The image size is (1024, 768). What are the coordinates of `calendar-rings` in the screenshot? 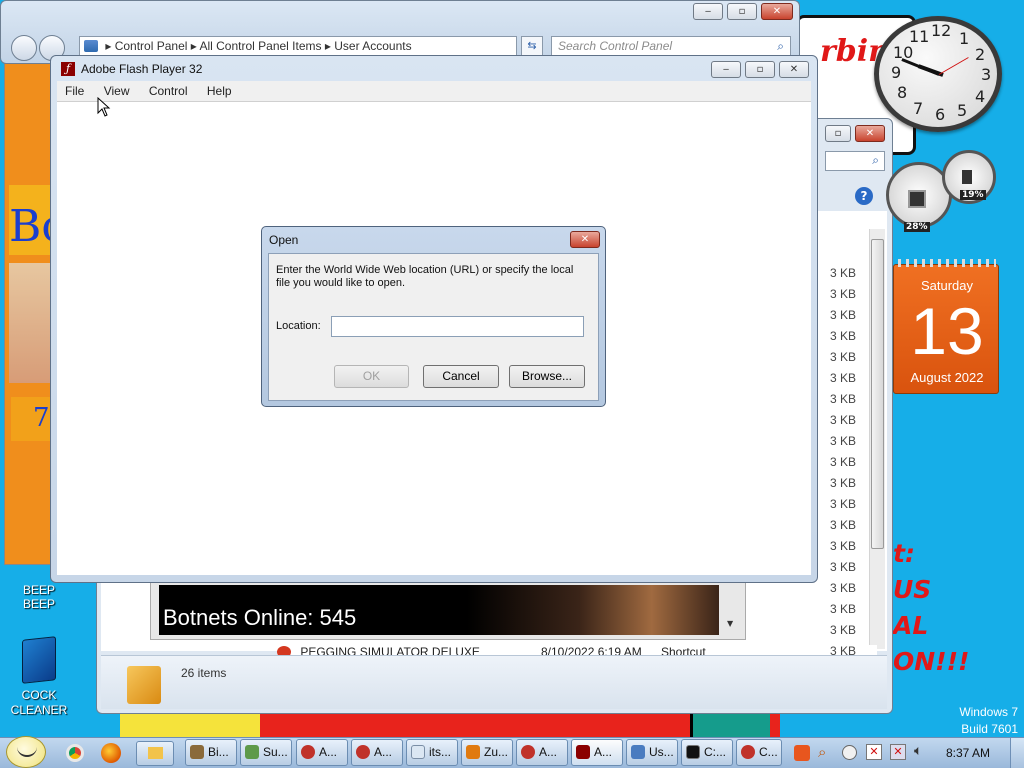 It's located at (947, 263).